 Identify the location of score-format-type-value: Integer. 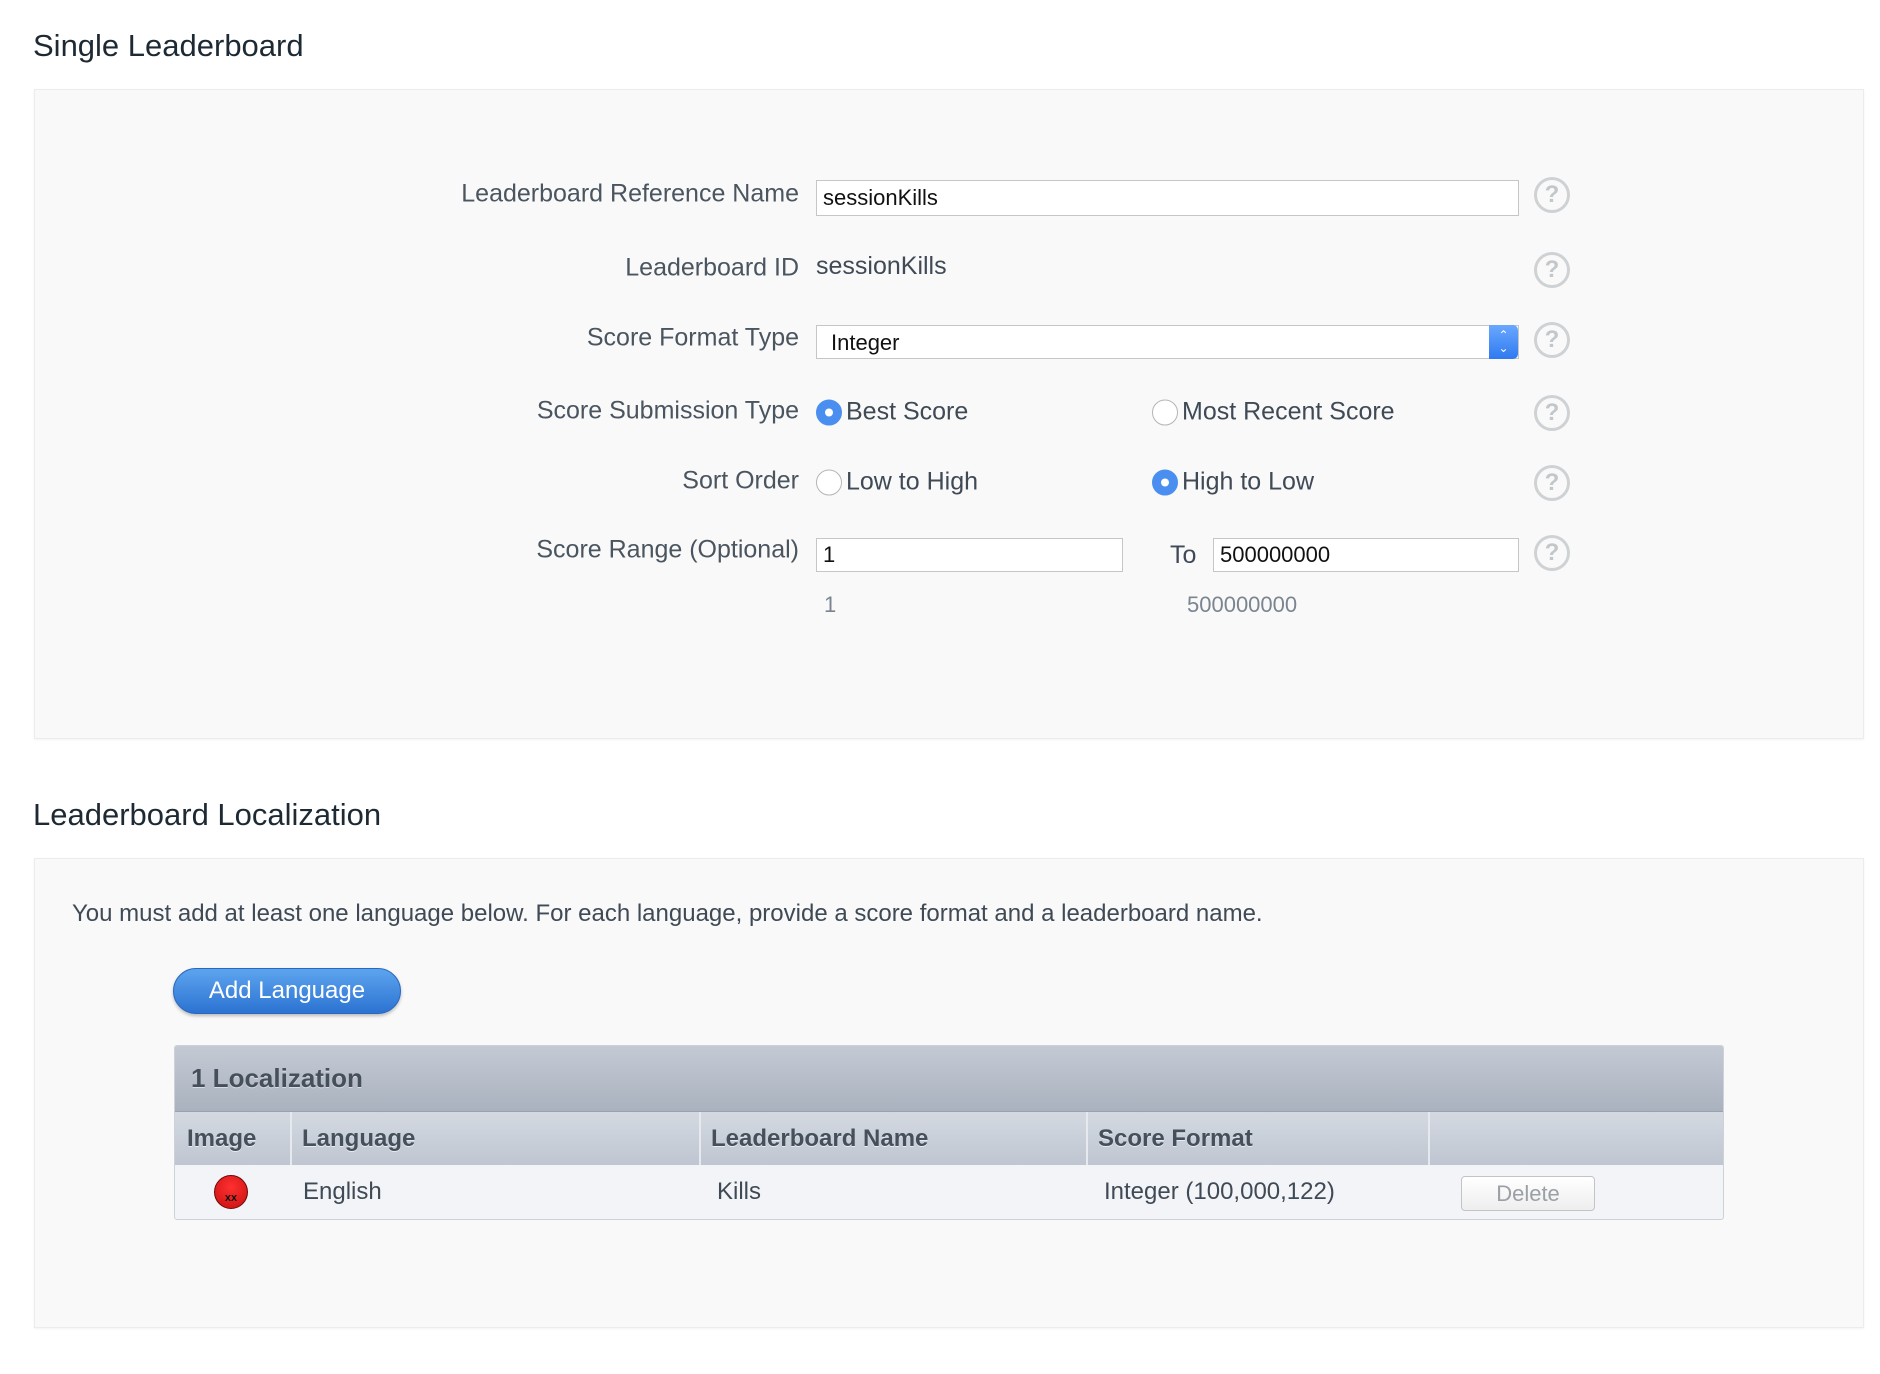
(865, 342).